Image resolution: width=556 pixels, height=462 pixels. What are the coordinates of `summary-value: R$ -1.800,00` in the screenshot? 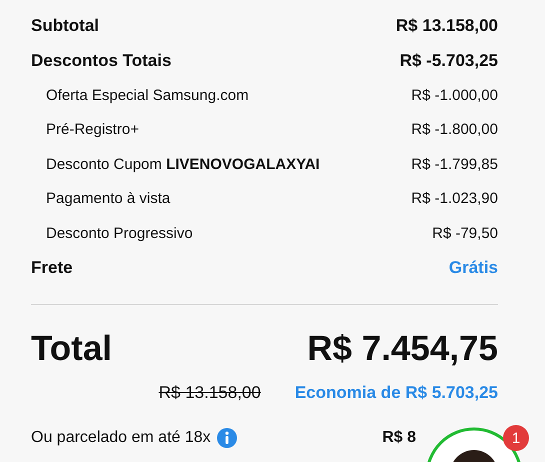 It's located at (454, 129).